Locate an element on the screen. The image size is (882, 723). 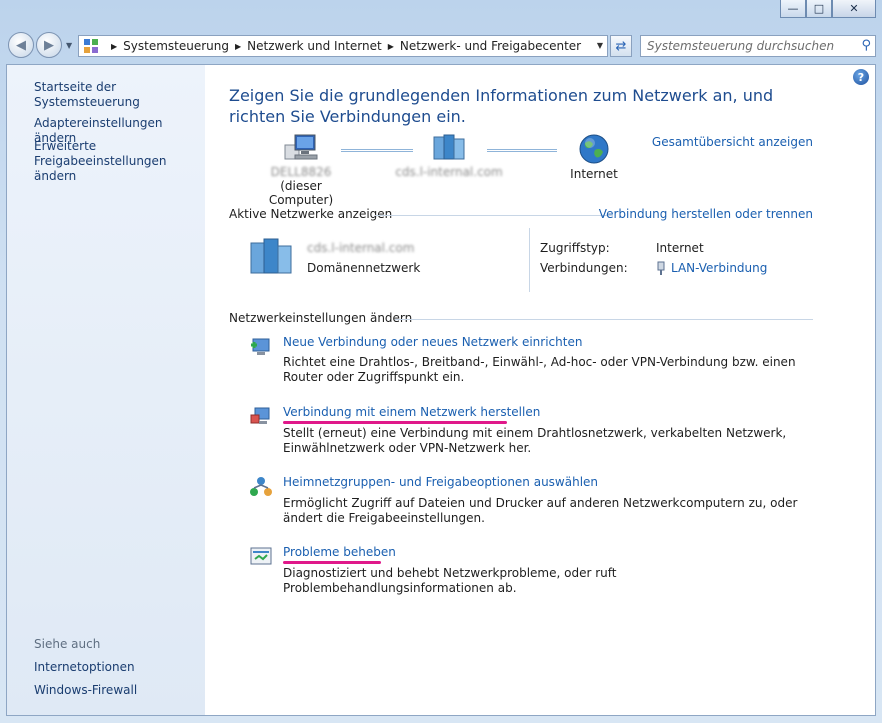
sidebar-item-home: Startseite der Systemsteuerung is located at coordinates (119, 95).